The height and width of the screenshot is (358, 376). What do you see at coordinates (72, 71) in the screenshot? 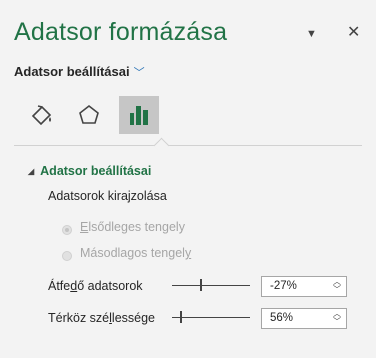
I see `series-options-dropdown-label: Adatsor beállításai` at bounding box center [72, 71].